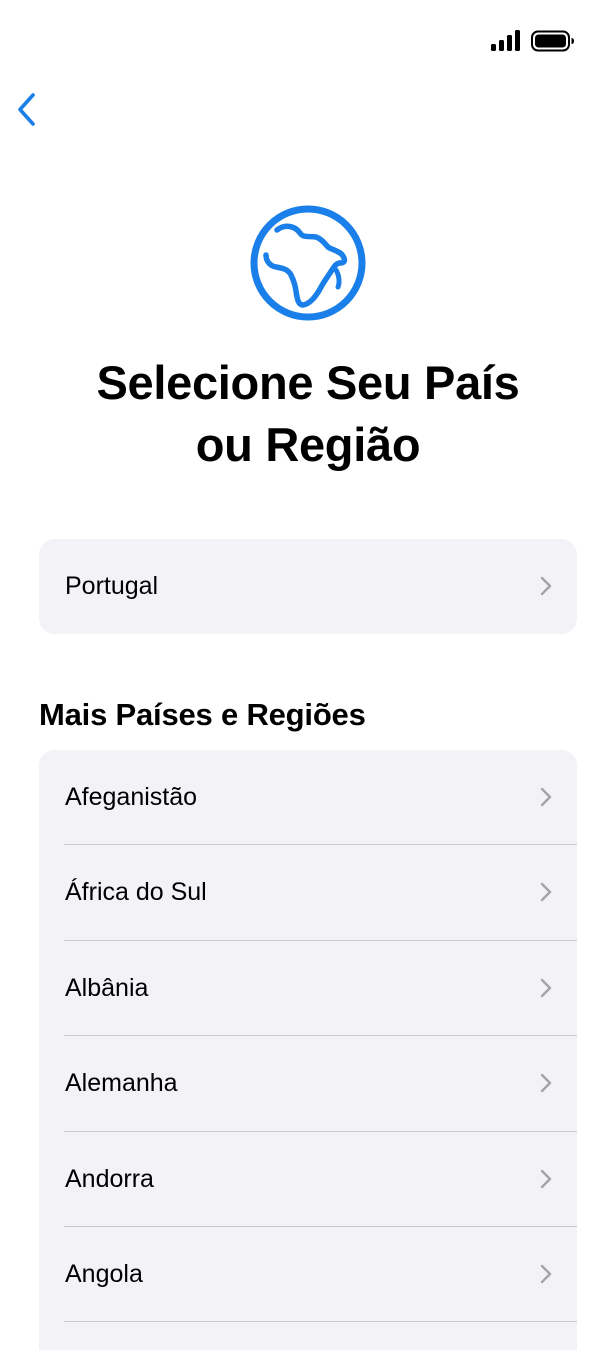  What do you see at coordinates (308, 1084) in the screenshot?
I see `list-item: Alemanha` at bounding box center [308, 1084].